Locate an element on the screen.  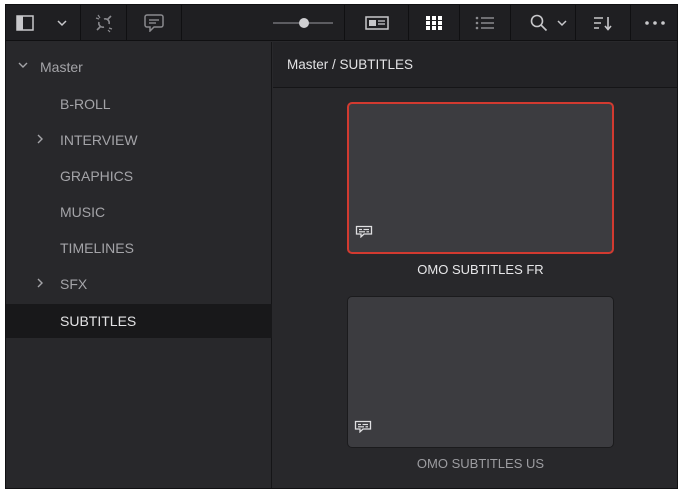
unlink-button is located at coordinates (104, 23).